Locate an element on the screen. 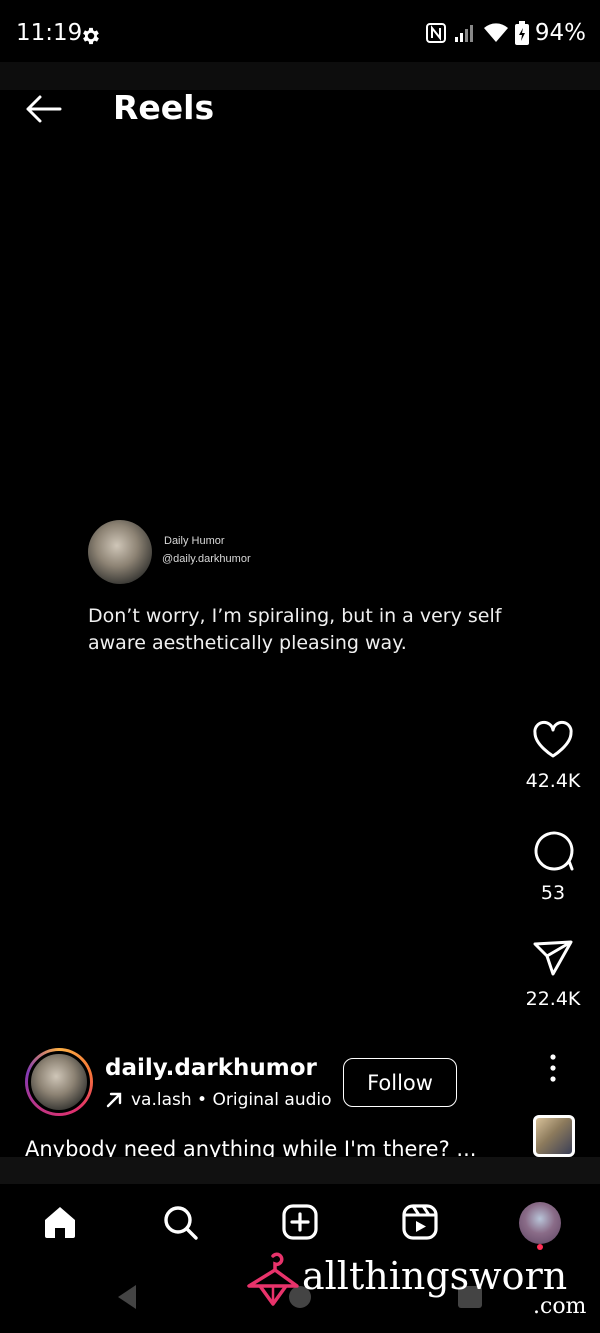  top-divider is located at coordinates (300, 76).